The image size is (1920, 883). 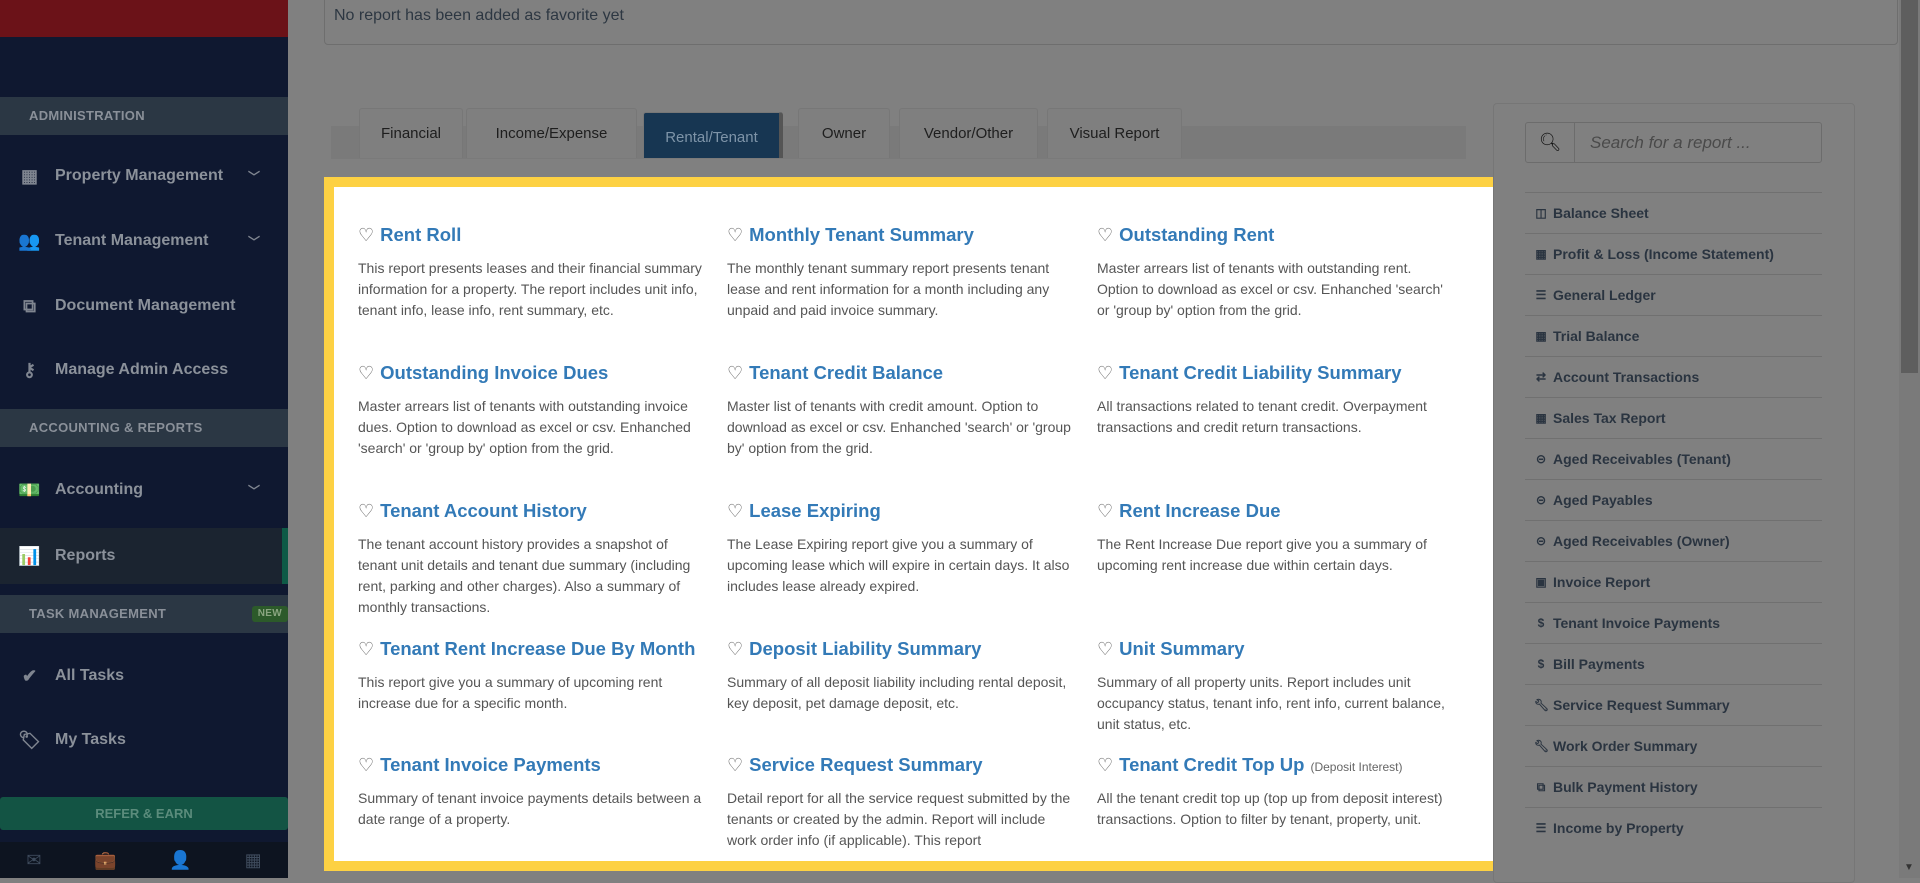 What do you see at coordinates (713, 135) in the screenshot?
I see `tab-rental-tenant: Rental/Tenant` at bounding box center [713, 135].